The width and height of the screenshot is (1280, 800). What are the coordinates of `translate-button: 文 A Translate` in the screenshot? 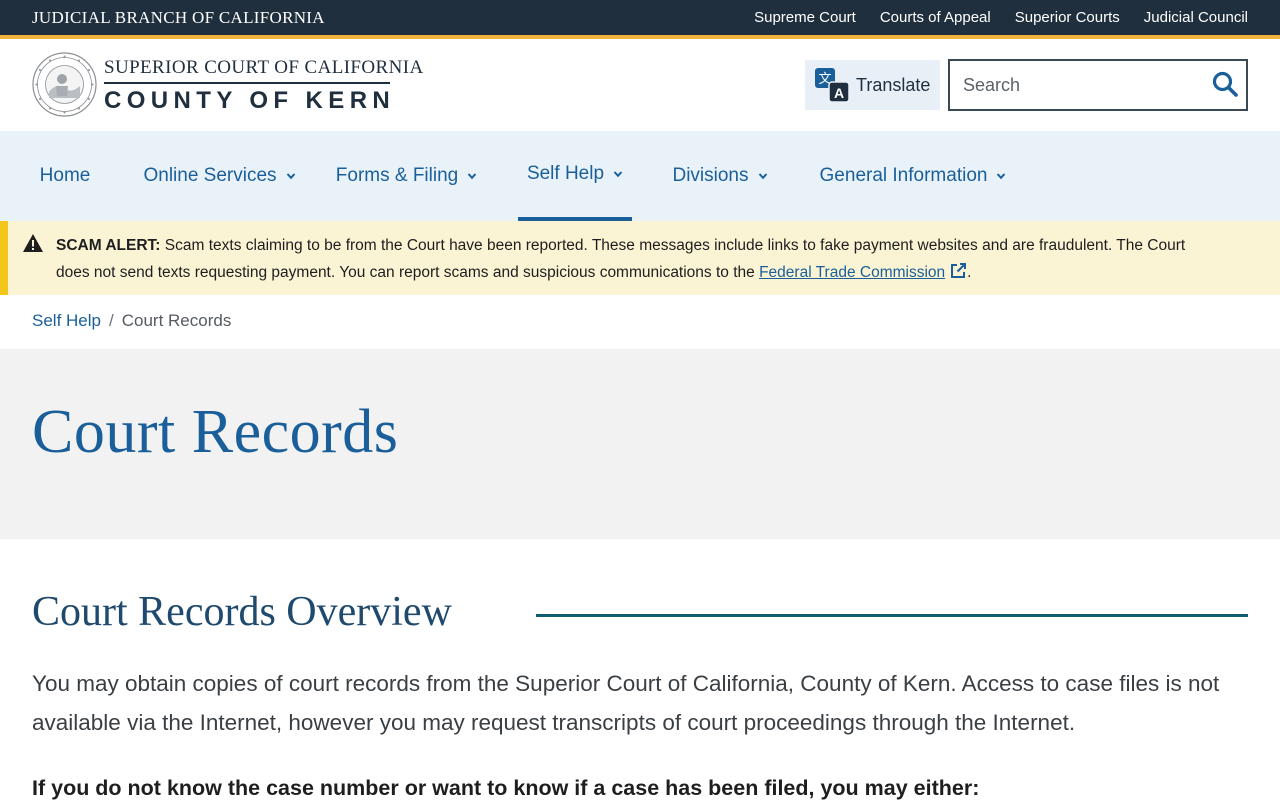 It's located at (872, 85).